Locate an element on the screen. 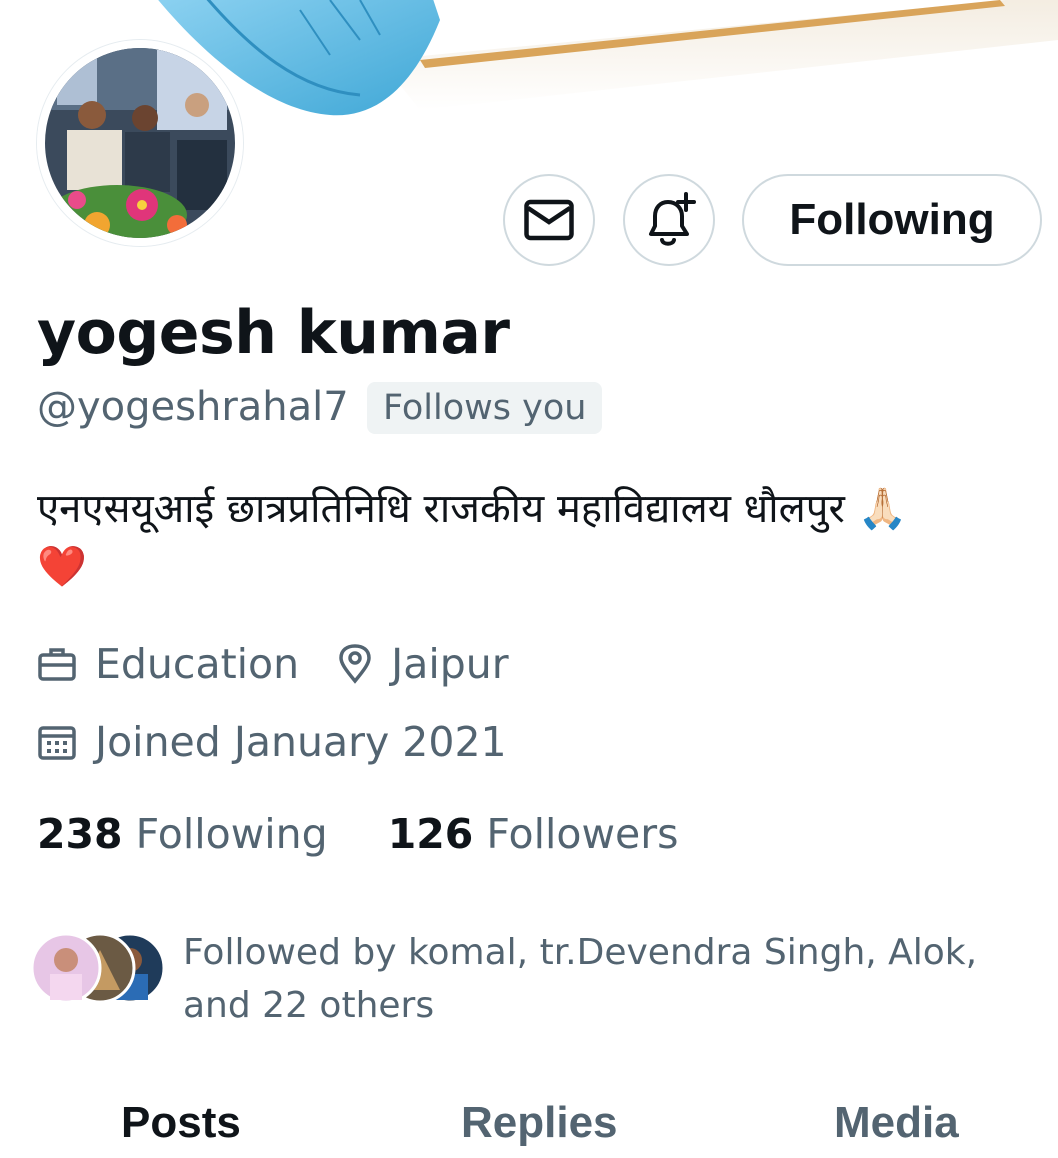 This screenshot has height=1158, width=1058. following-label: Following is located at coordinates (231, 834).